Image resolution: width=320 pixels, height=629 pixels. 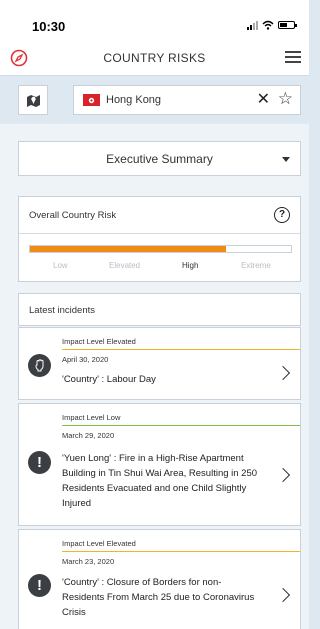 I want to click on status-bar: 10:30, so click(x=154, y=20).